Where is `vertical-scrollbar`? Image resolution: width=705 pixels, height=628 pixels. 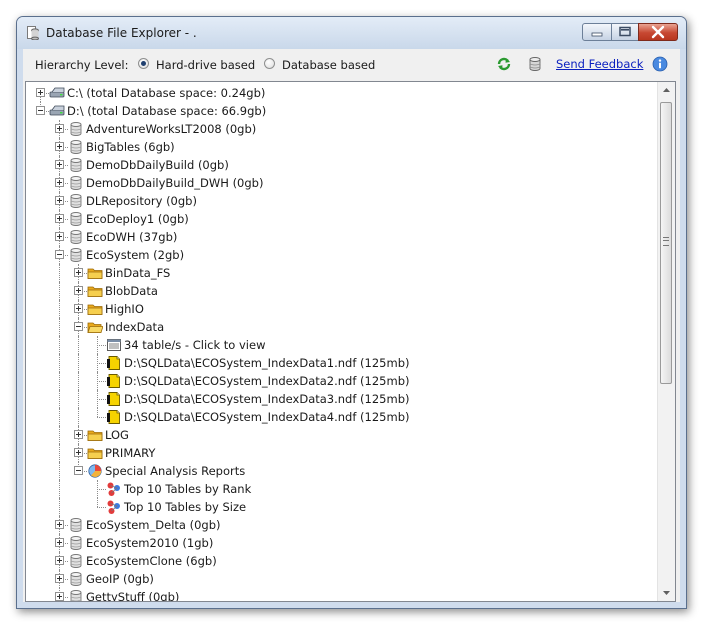
vertical-scrollbar is located at coordinates (666, 341).